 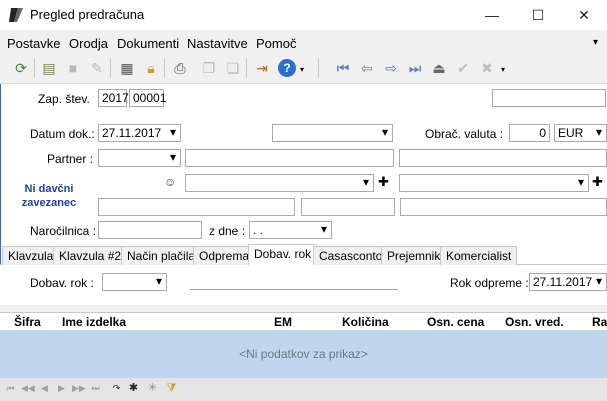 What do you see at coordinates (351, 255) in the screenshot?
I see `tab-casasconto: Casasconto` at bounding box center [351, 255].